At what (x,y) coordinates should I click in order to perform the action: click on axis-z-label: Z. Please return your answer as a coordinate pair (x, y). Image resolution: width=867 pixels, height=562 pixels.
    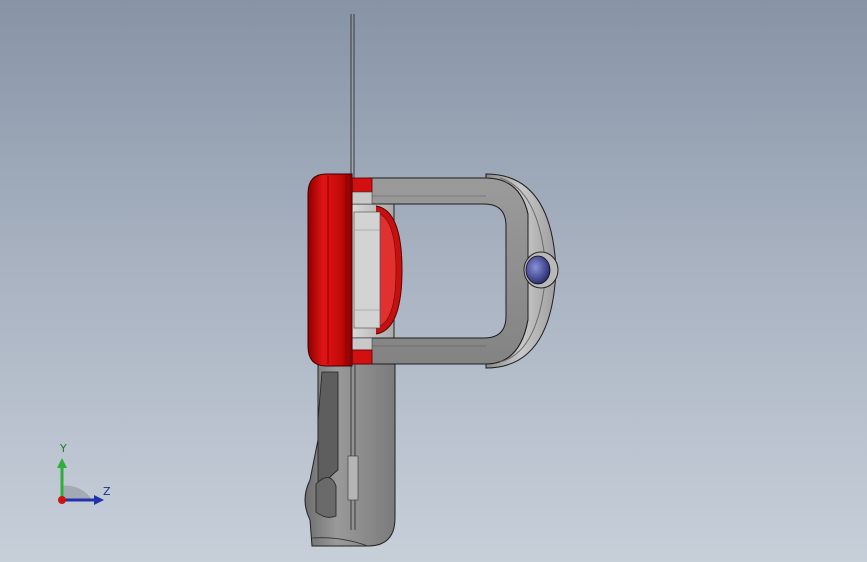
    Looking at the image, I should click on (107, 491).